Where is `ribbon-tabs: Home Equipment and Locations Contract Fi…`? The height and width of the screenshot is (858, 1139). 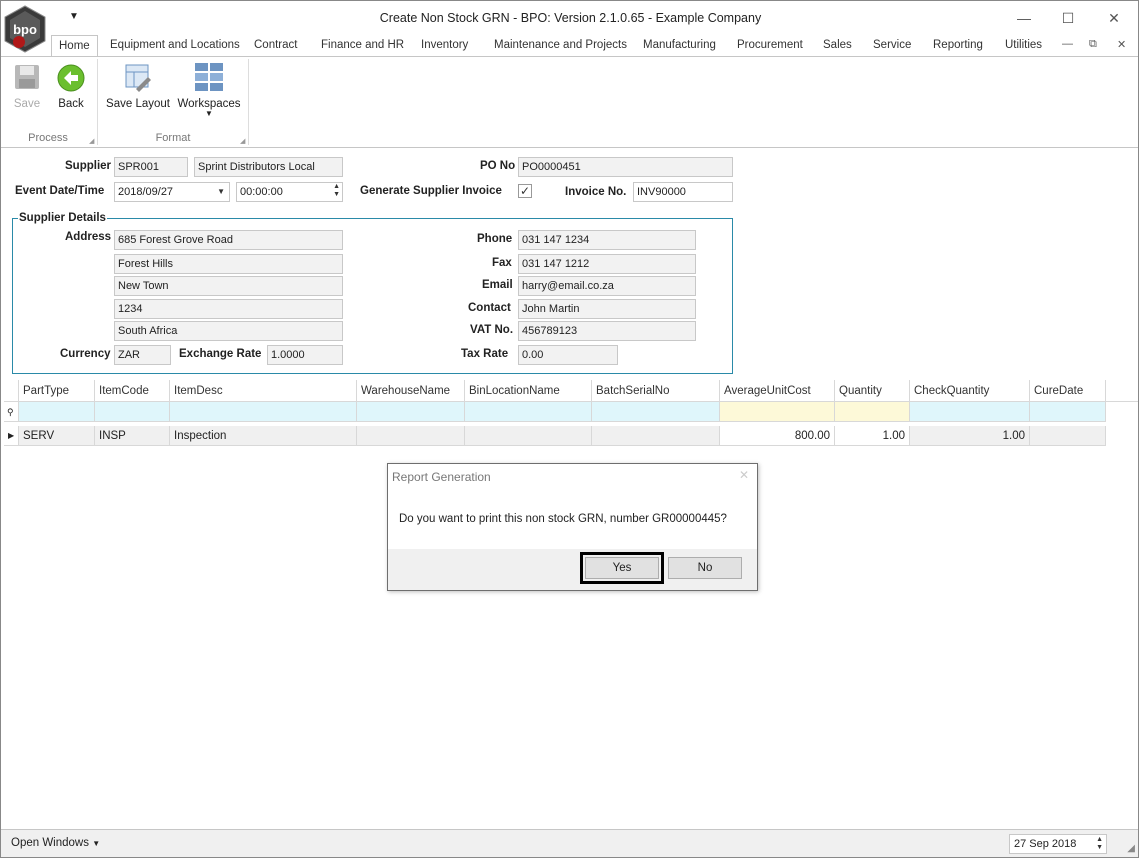 ribbon-tabs: Home Equipment and Locations Contract Fi… is located at coordinates (593, 45).